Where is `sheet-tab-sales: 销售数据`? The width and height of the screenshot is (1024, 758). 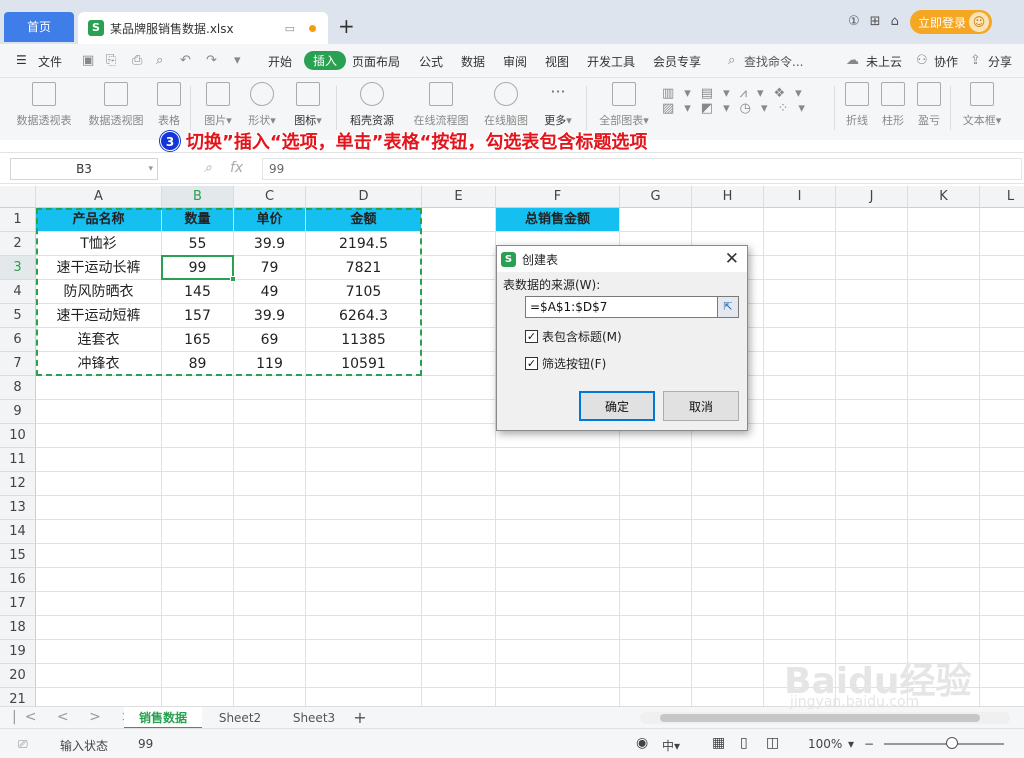 sheet-tab-sales: 销售数据 is located at coordinates (163, 718).